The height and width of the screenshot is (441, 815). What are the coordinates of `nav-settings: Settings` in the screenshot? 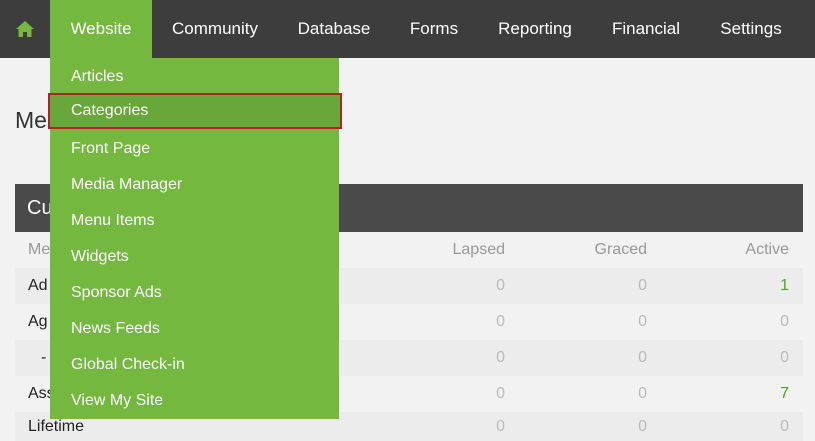 It's located at (751, 29).